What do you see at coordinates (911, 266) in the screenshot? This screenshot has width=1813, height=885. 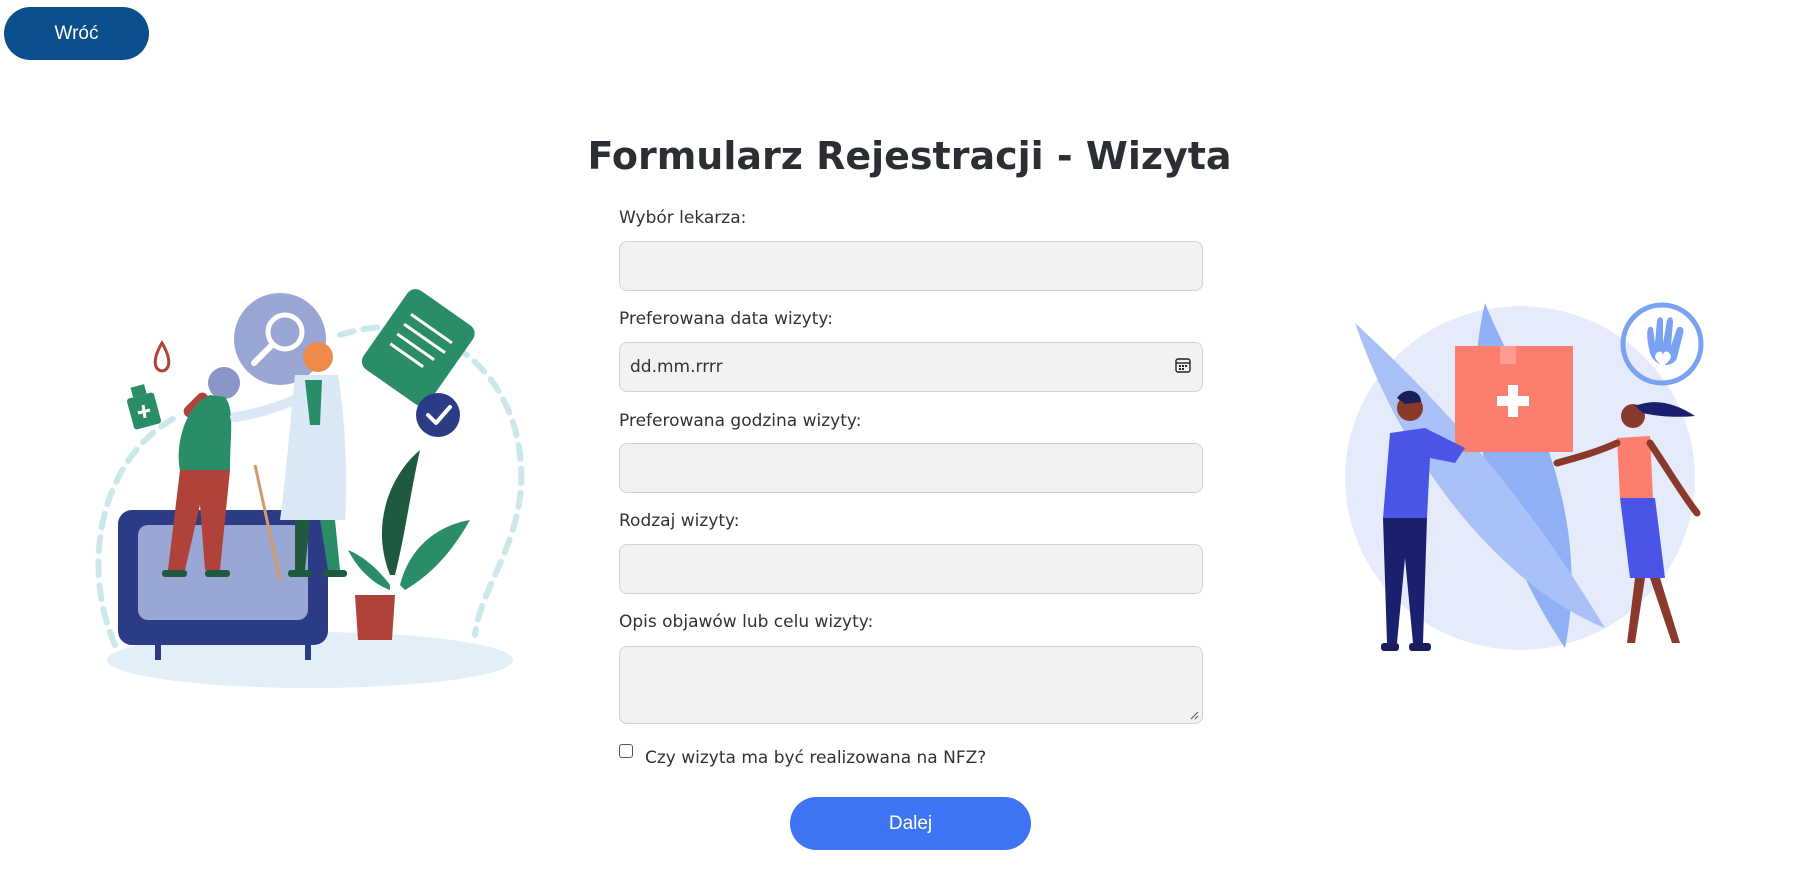 I see `doctor-select` at bounding box center [911, 266].